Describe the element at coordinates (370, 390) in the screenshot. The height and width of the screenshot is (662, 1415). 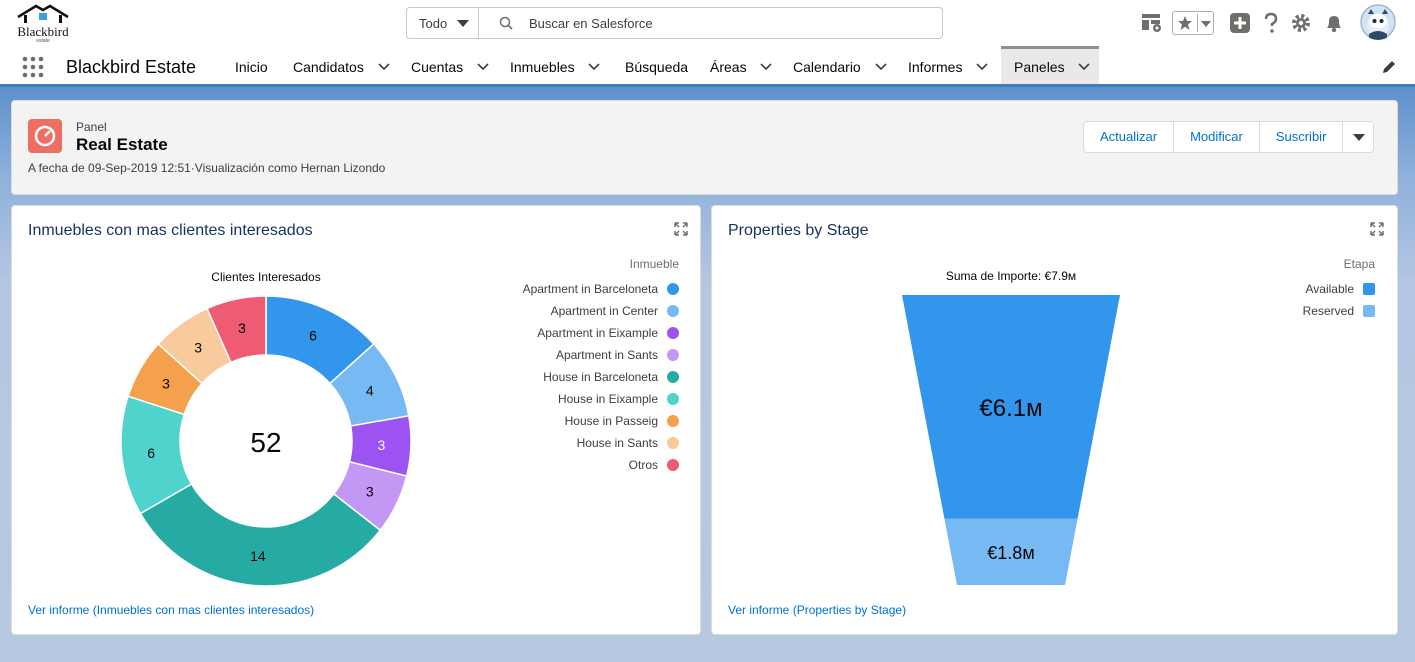
I see `slice-label: 4` at that location.